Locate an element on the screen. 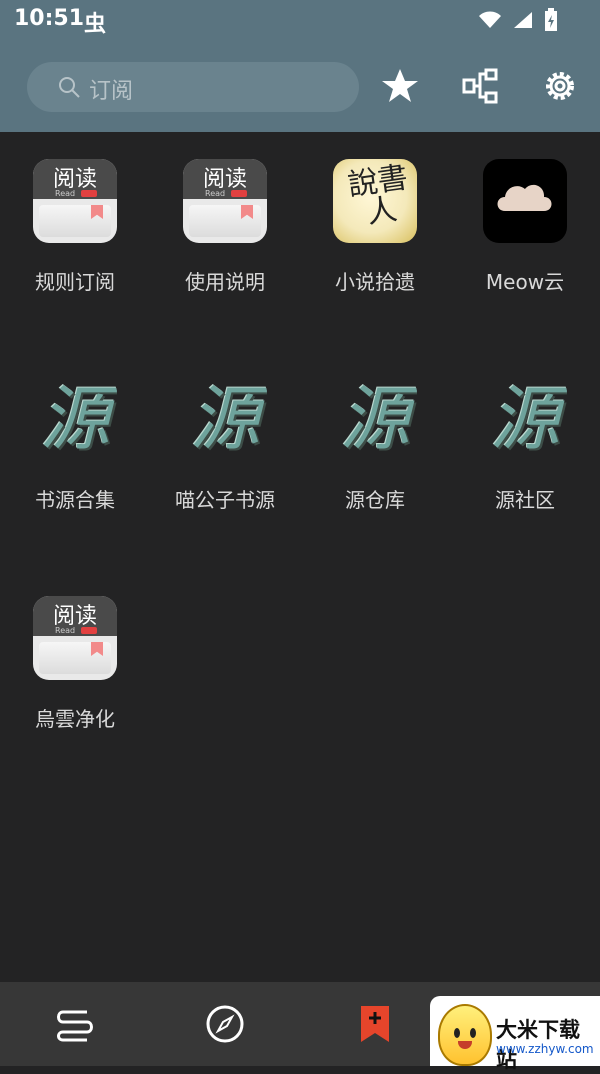 The width and height of the screenshot is (600, 1074). subscription-item: 源 源仓库 is located at coordinates (375, 431).